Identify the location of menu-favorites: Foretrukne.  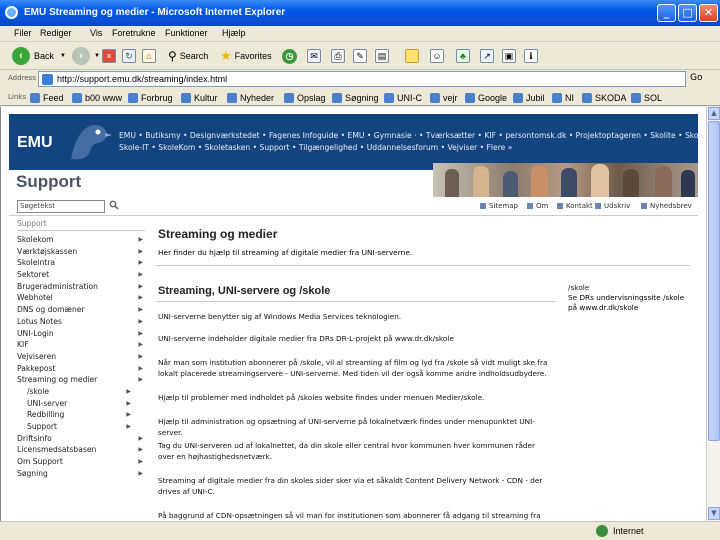
(134, 33).